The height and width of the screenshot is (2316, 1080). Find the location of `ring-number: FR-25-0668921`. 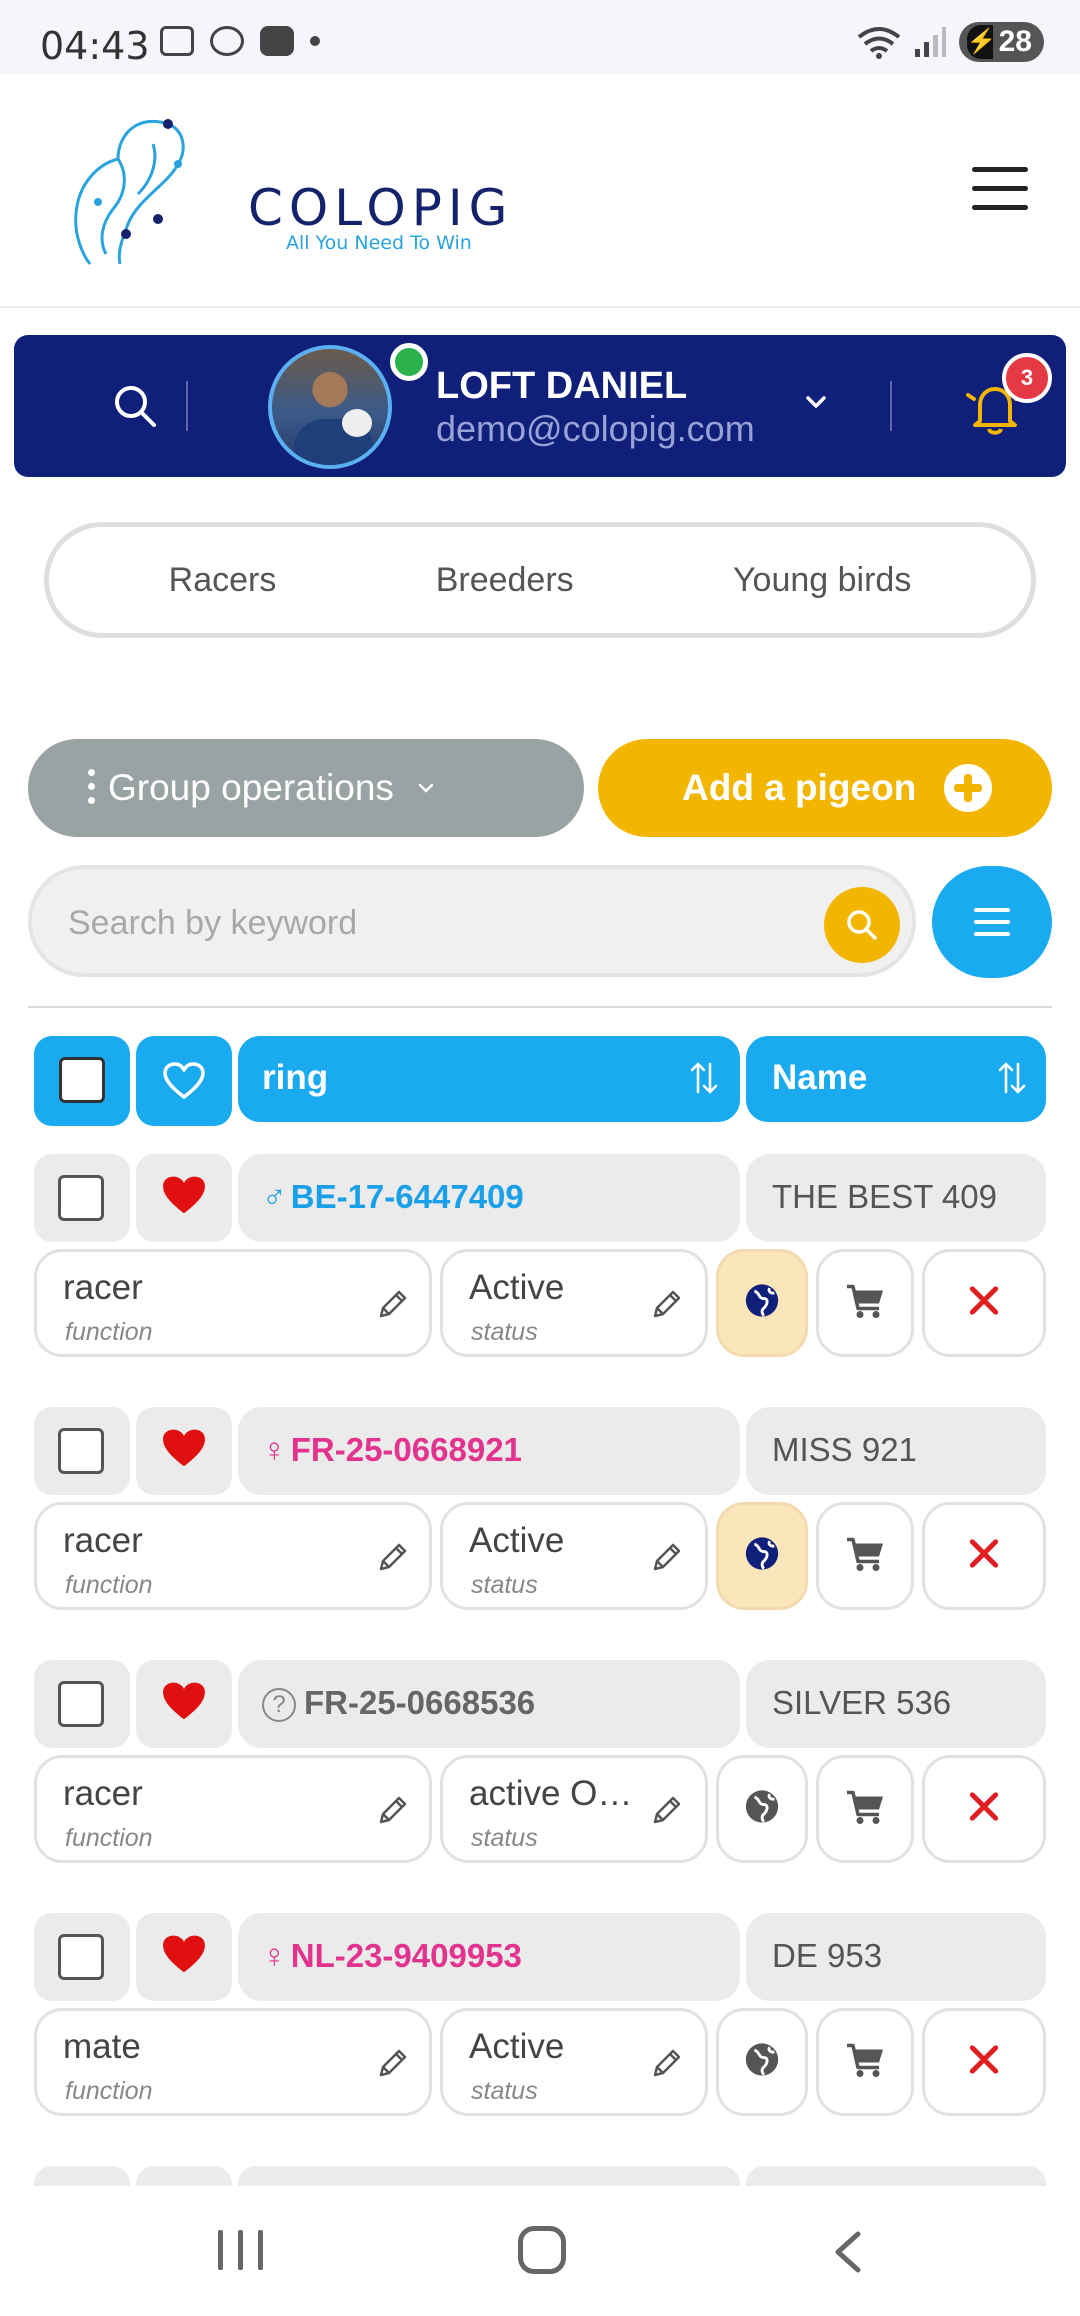

ring-number: FR-25-0668921 is located at coordinates (406, 1449).